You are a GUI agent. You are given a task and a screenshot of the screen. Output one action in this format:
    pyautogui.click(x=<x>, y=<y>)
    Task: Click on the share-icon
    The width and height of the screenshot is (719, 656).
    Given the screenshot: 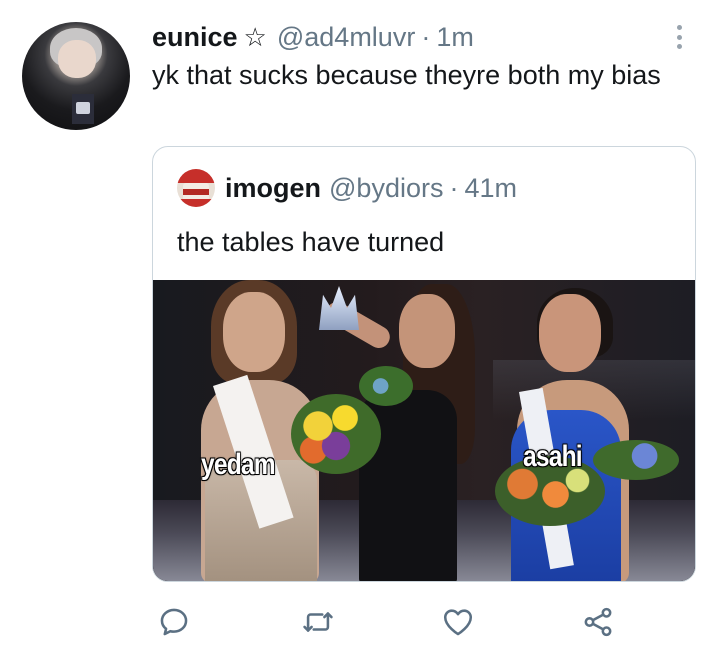 What is the action you would take?
    pyautogui.click(x=598, y=622)
    